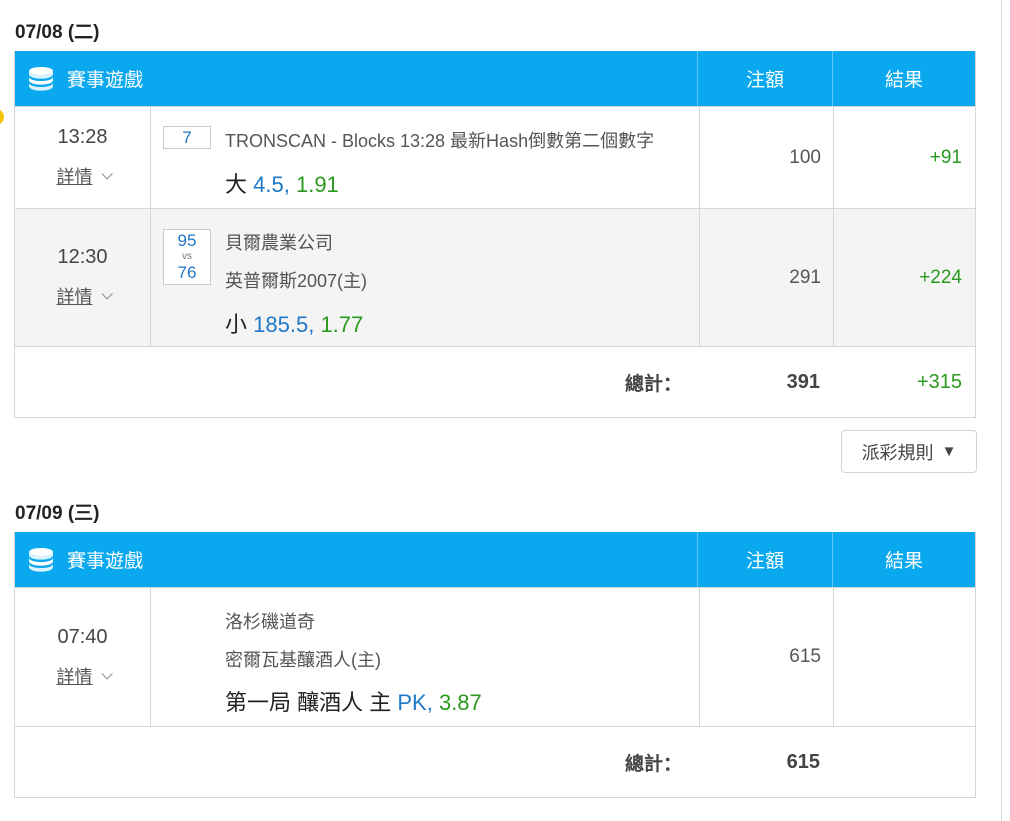  Describe the element at coordinates (303, 660) in the screenshot. I see `team-home: 密爾瓦基釀酒人(主)` at that location.